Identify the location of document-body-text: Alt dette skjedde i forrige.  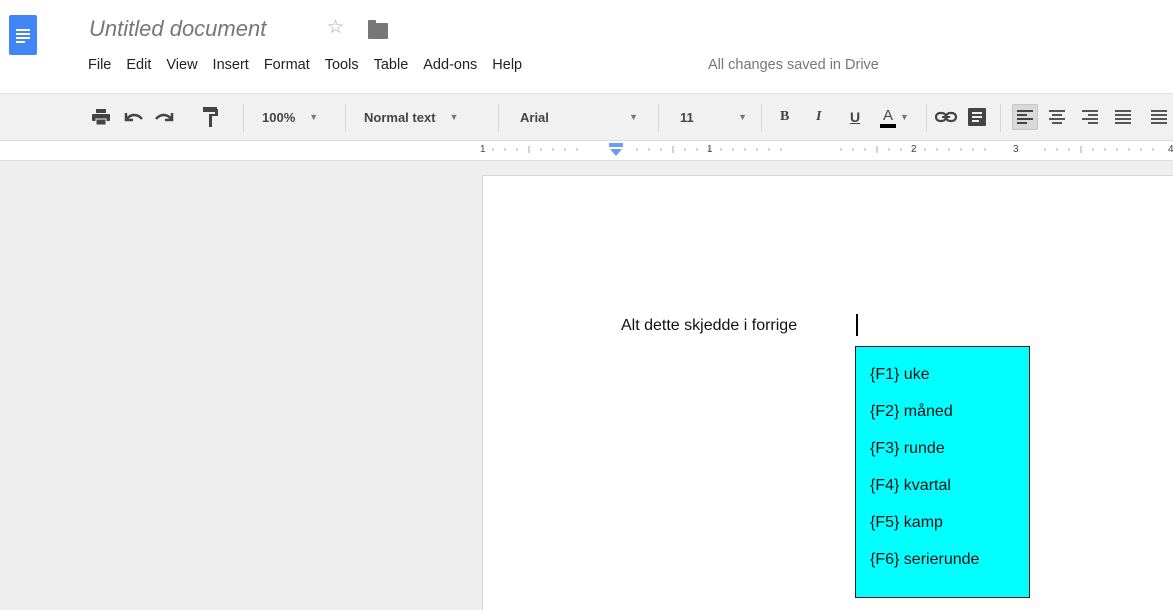
(709, 326).